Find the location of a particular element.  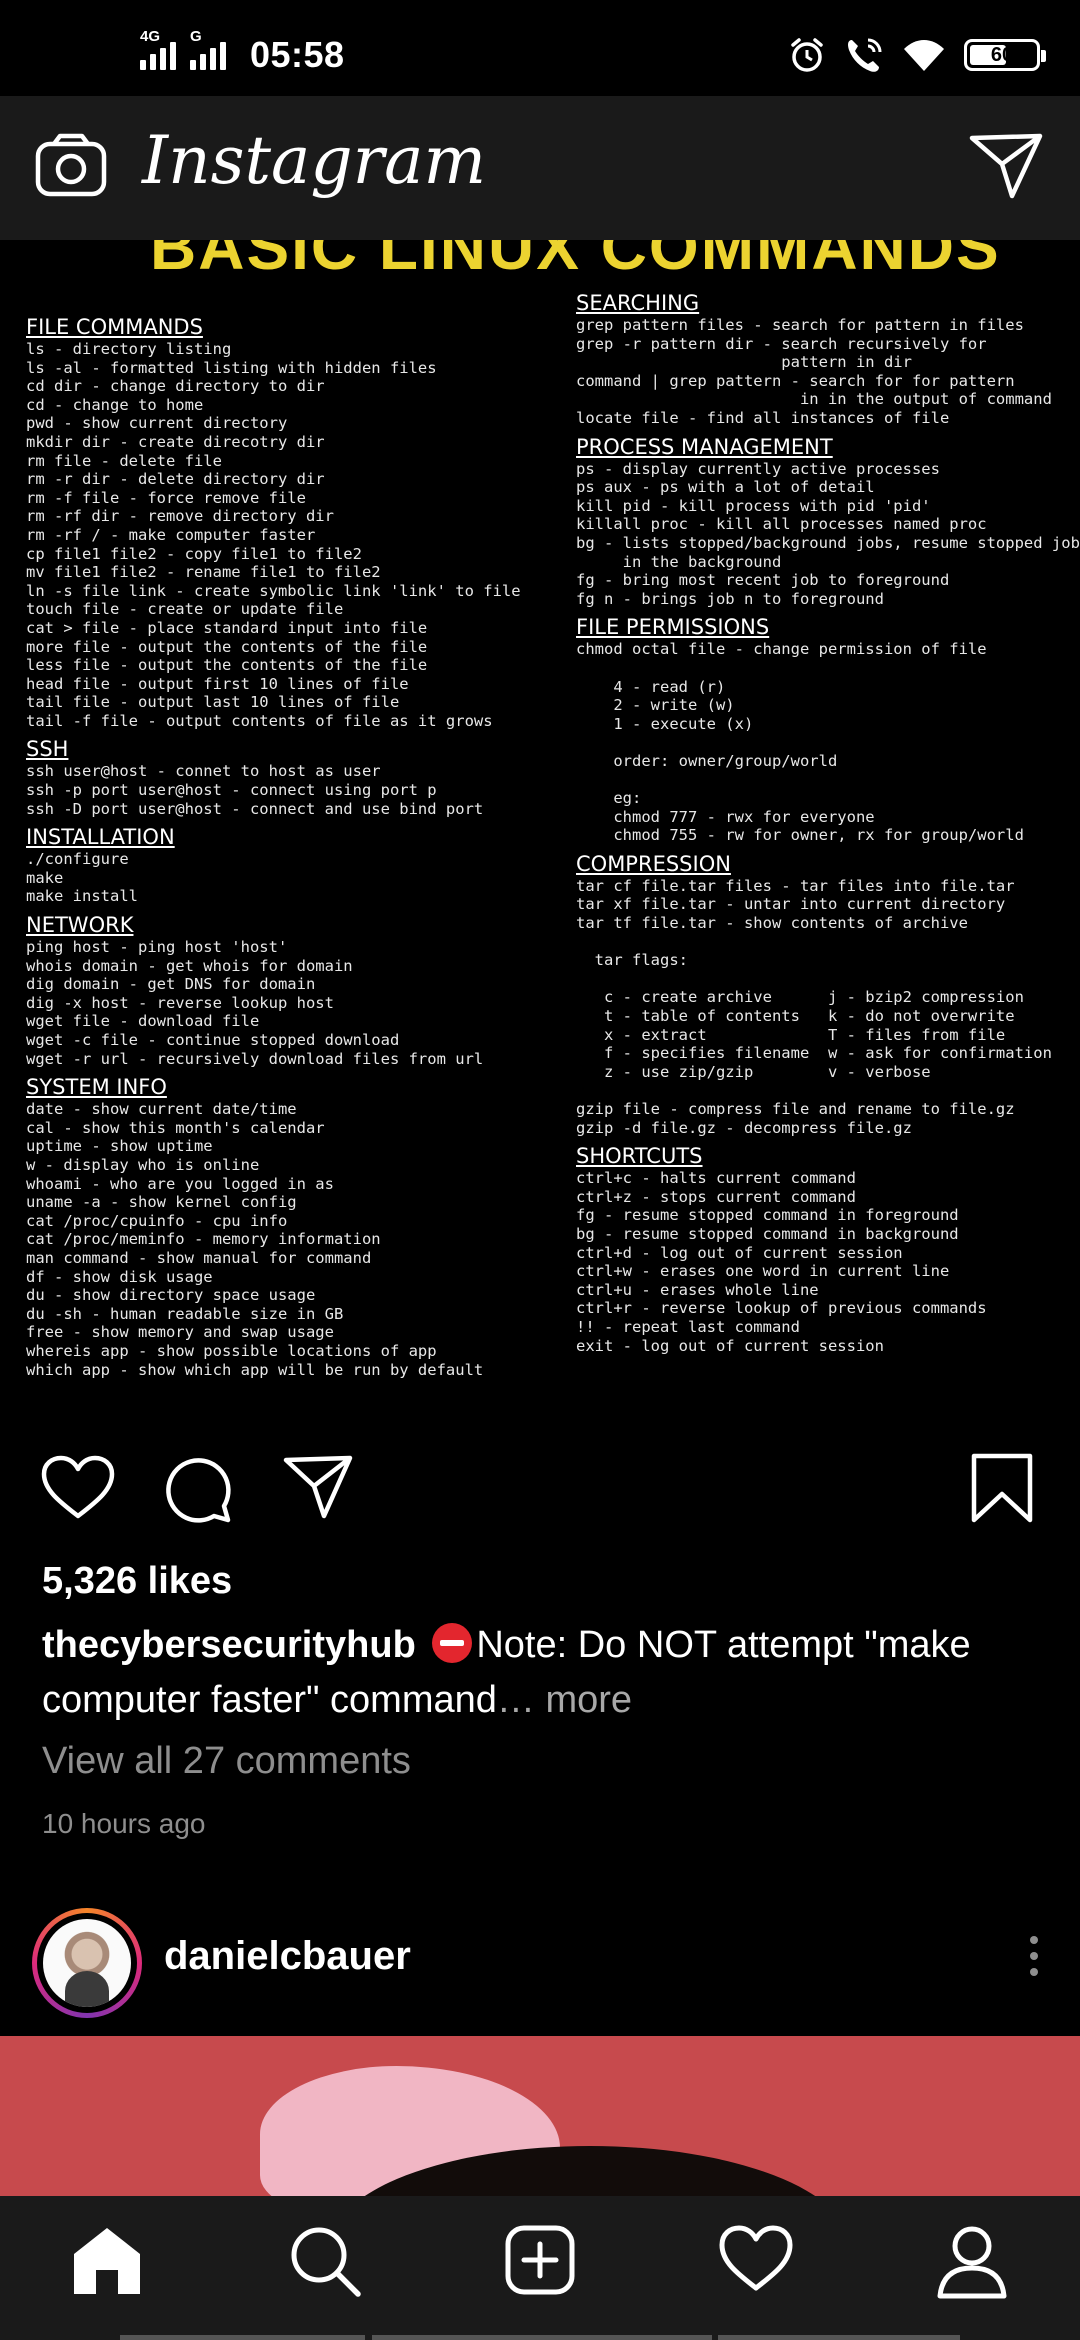

battery-icon: 60 is located at coordinates (1005, 55).